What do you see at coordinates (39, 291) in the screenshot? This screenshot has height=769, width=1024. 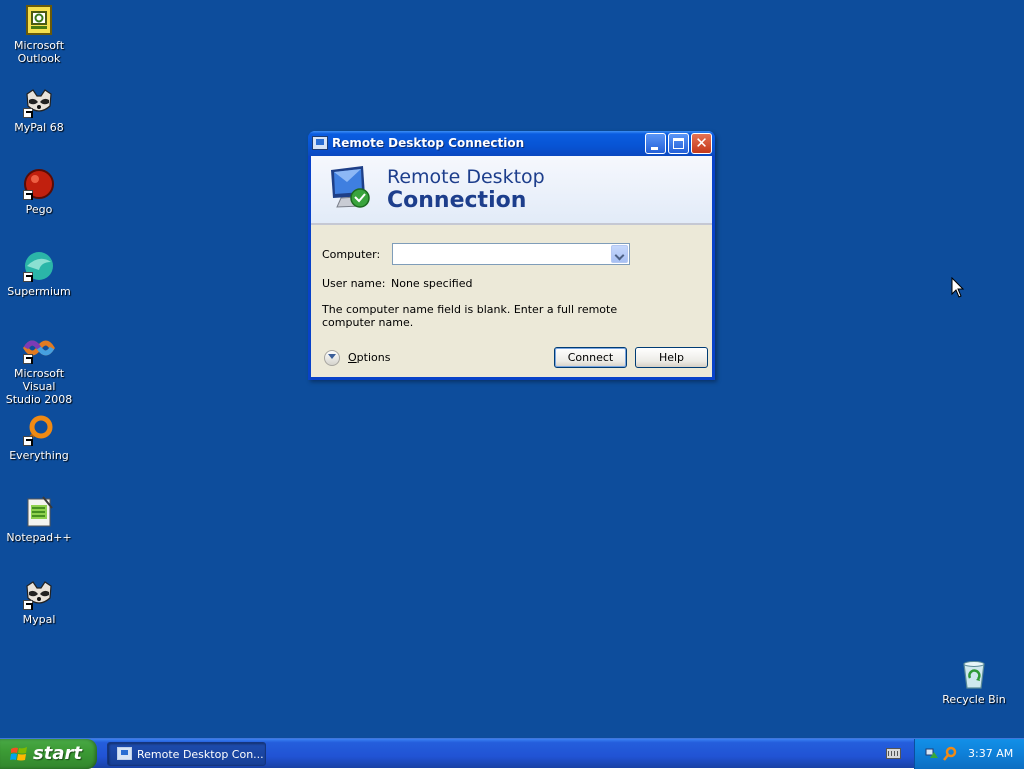 I see `icon-label: Supermium` at bounding box center [39, 291].